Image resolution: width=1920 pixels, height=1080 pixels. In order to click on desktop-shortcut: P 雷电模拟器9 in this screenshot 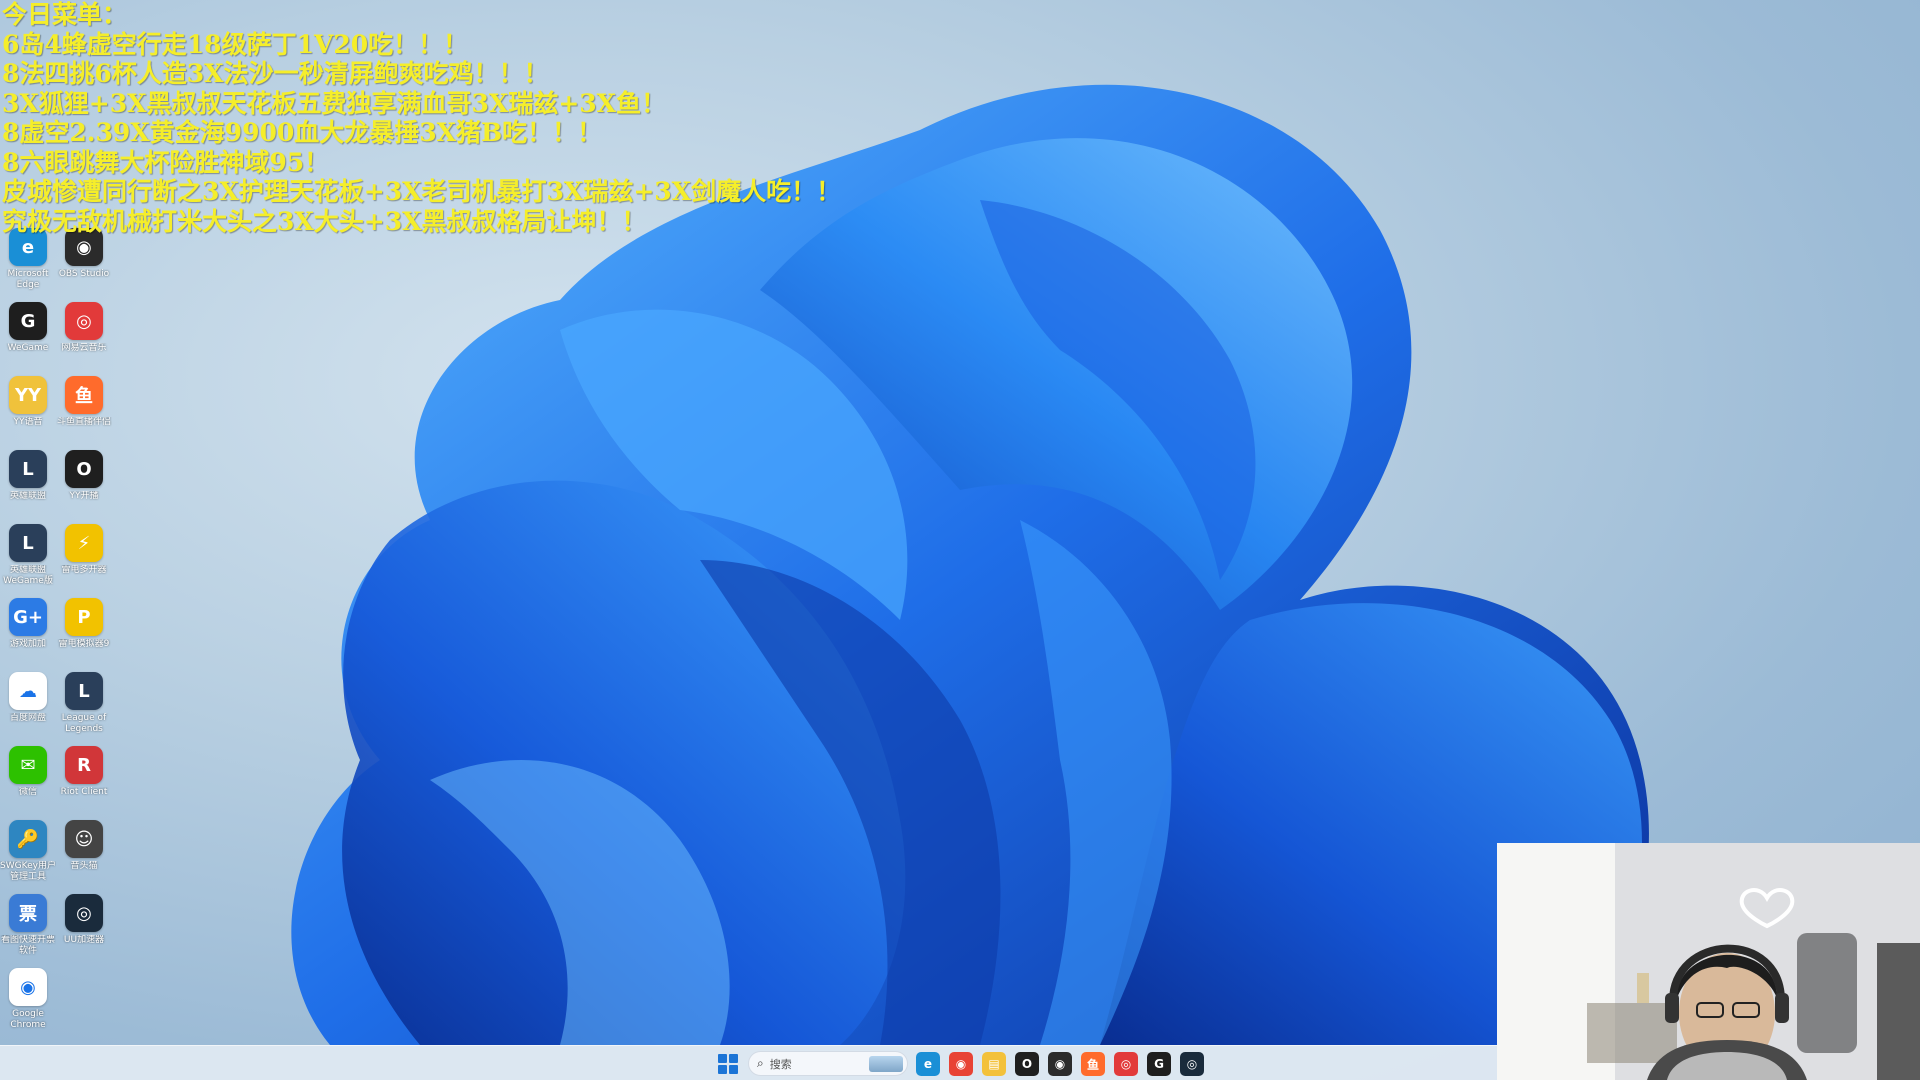, I will do `click(84, 635)`.